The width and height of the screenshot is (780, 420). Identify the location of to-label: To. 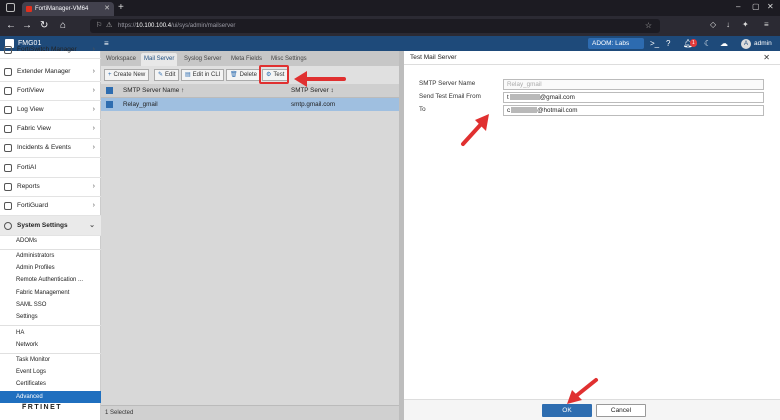
(422, 109).